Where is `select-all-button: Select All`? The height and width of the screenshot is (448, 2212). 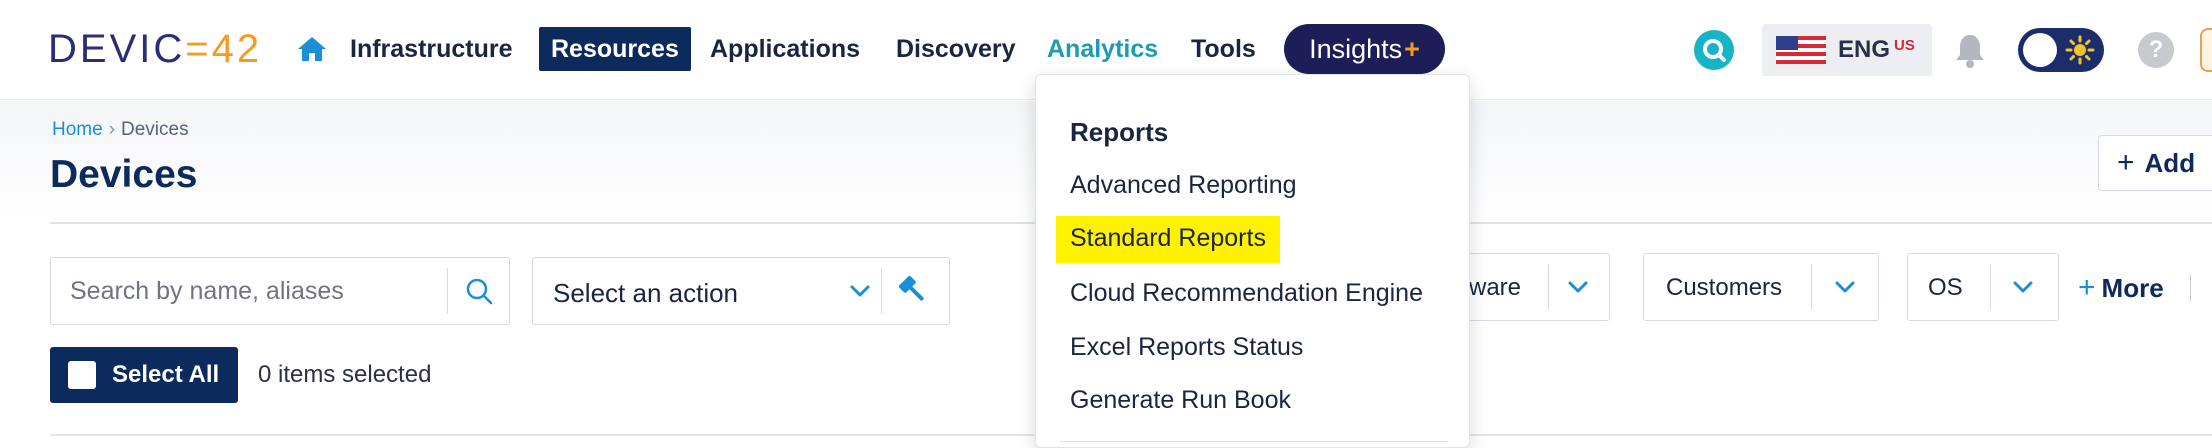 select-all-button: Select All is located at coordinates (144, 375).